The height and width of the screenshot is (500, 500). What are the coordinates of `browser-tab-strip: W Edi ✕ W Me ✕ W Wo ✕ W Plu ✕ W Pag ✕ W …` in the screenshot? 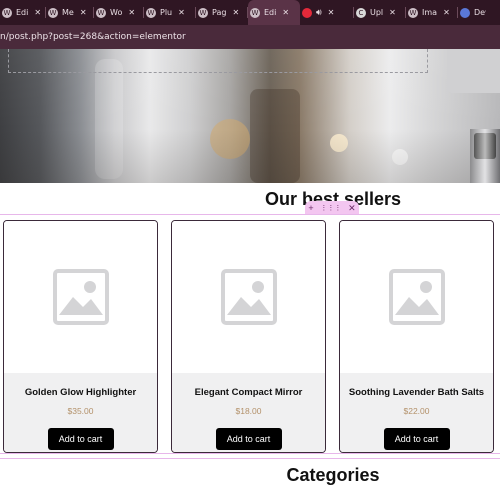 It's located at (250, 12).